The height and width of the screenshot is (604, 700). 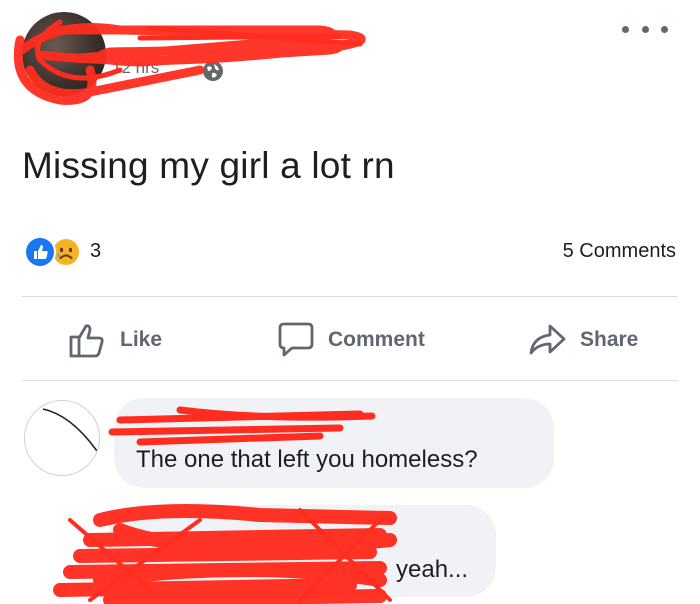 What do you see at coordinates (62, 438) in the screenshot?
I see `commenter-avatar` at bounding box center [62, 438].